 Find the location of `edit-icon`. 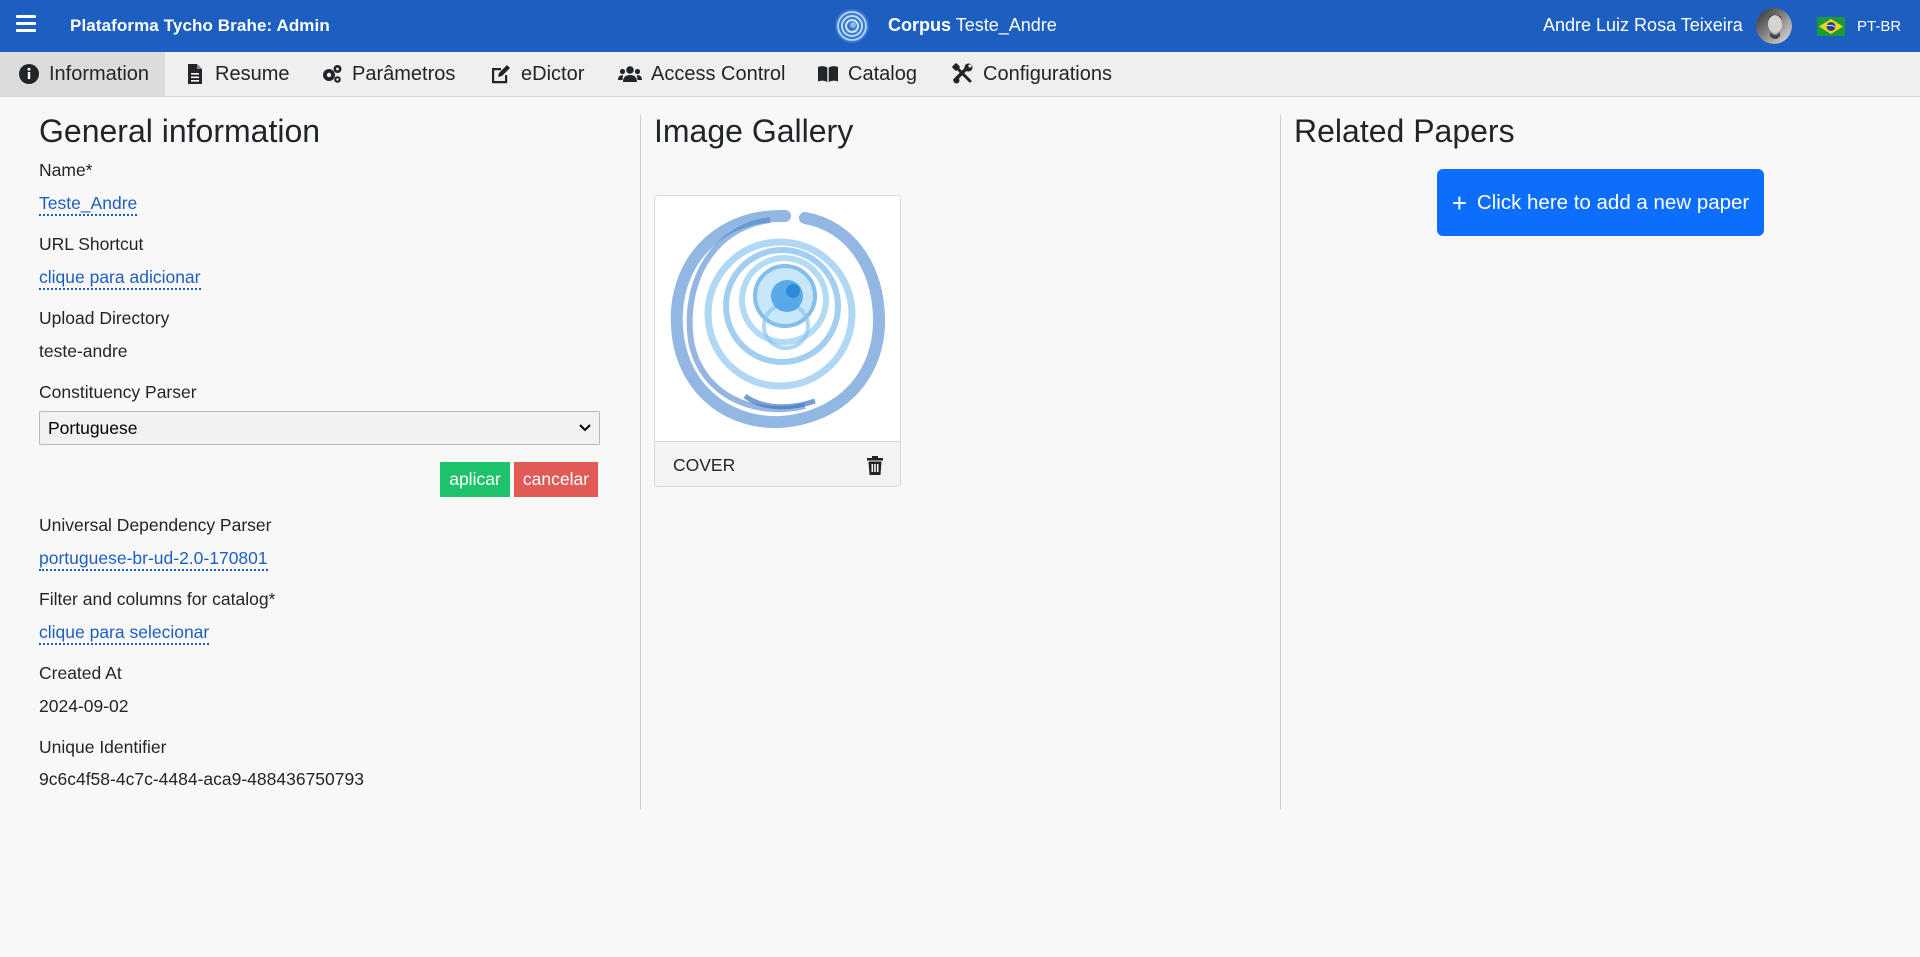

edit-icon is located at coordinates (501, 74).